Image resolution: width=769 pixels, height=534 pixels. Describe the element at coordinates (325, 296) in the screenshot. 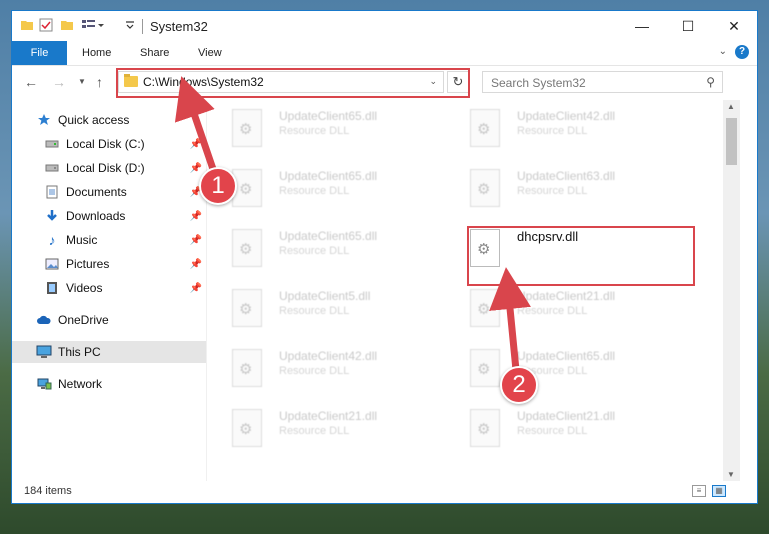

I see `file-name: UpdateClient5.dll` at that location.